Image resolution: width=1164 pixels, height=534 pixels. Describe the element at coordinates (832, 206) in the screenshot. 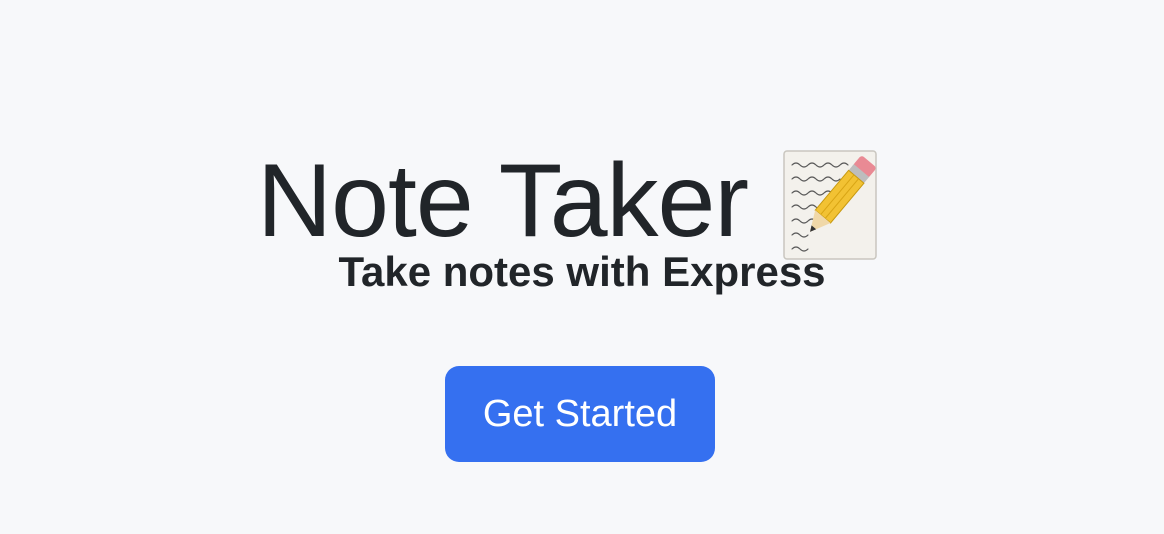

I see `memo-pencil-icon` at that location.